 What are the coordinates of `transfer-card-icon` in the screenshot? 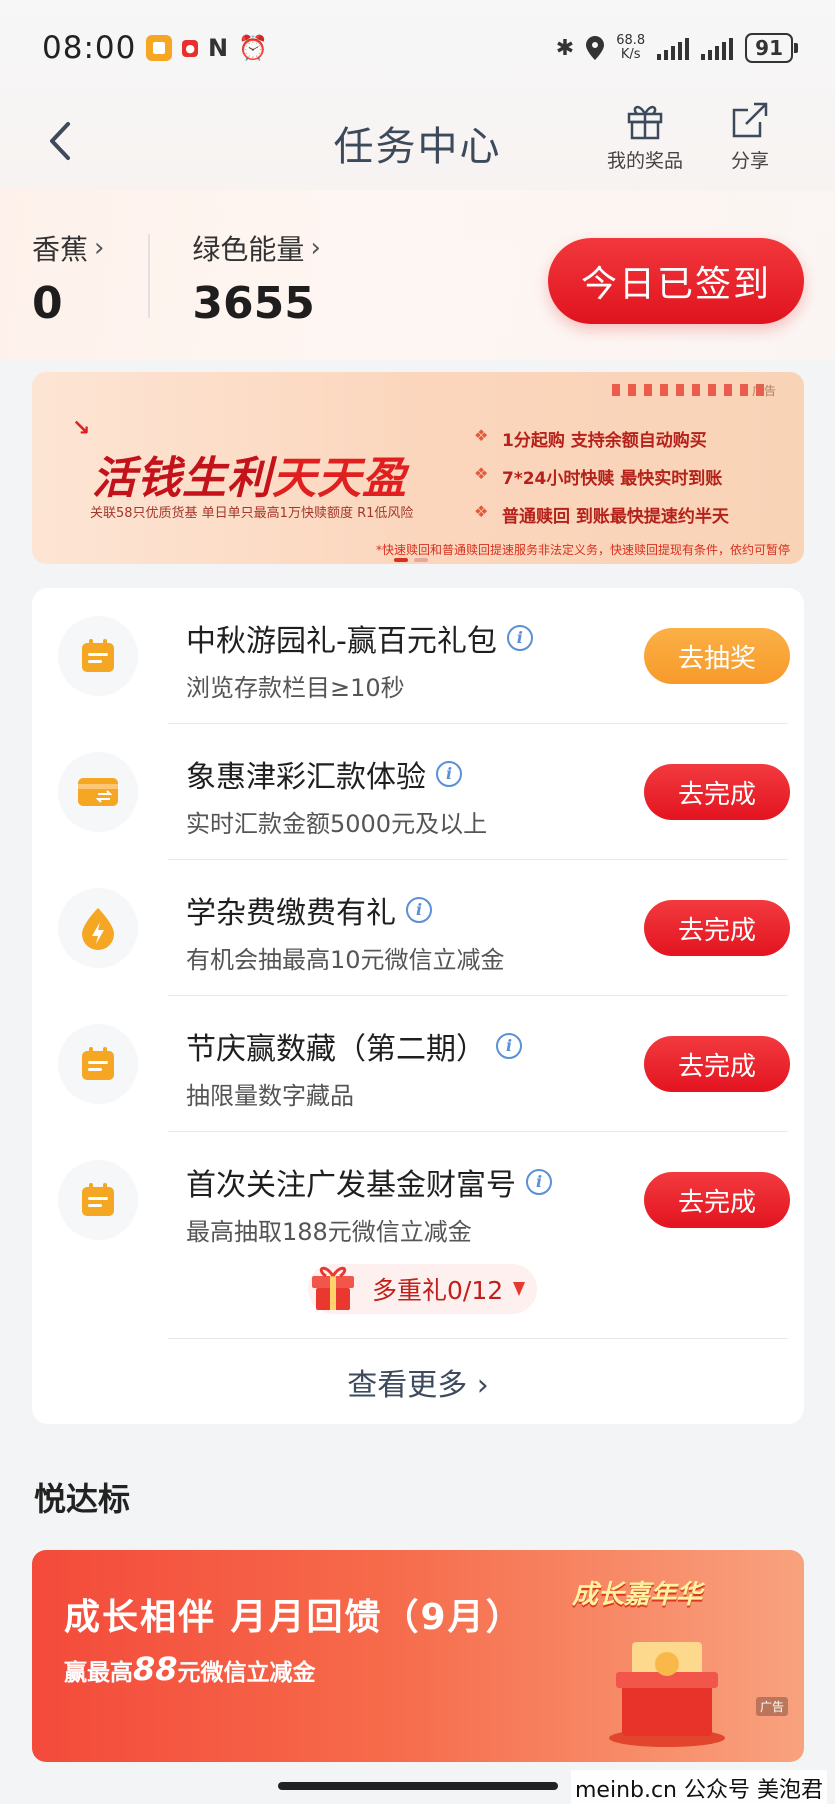 It's located at (98, 792).